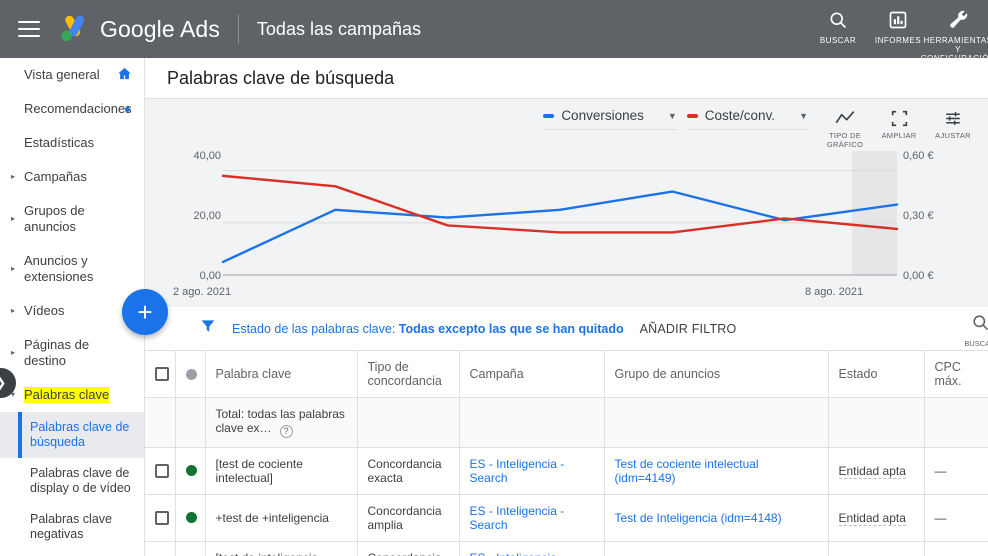  I want to click on cell-campaign: ES - Inteligencia - Search, so click(532, 471).